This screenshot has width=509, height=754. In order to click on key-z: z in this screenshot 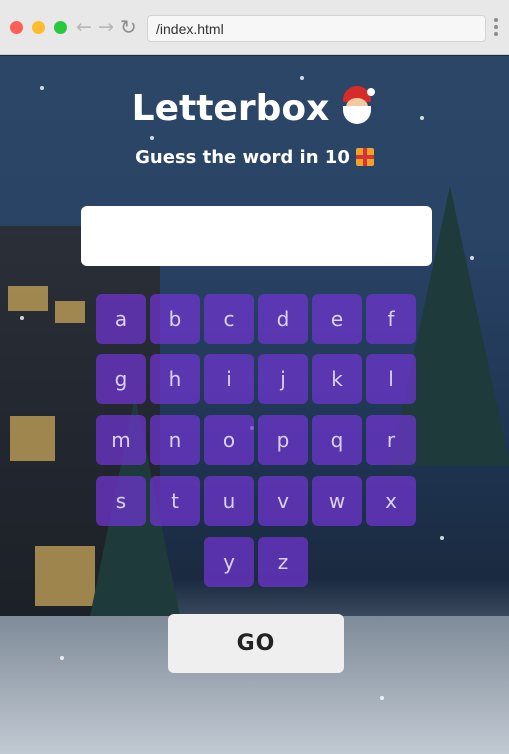, I will do `click(283, 562)`.